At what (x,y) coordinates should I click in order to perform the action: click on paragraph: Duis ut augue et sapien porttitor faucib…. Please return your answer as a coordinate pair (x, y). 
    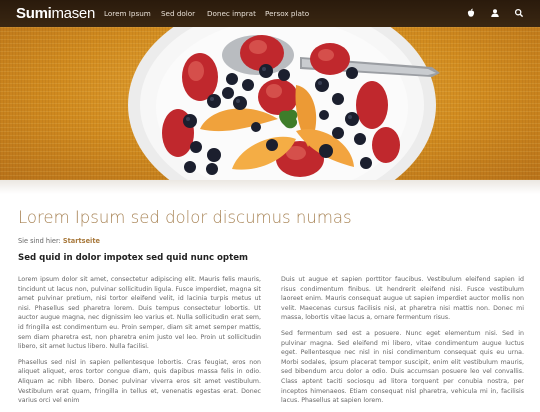
    Looking at the image, I should click on (402, 299).